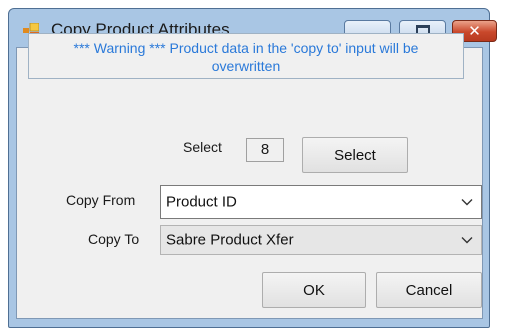 The image size is (514, 335). I want to click on copy-from-label: Copy From, so click(101, 200).